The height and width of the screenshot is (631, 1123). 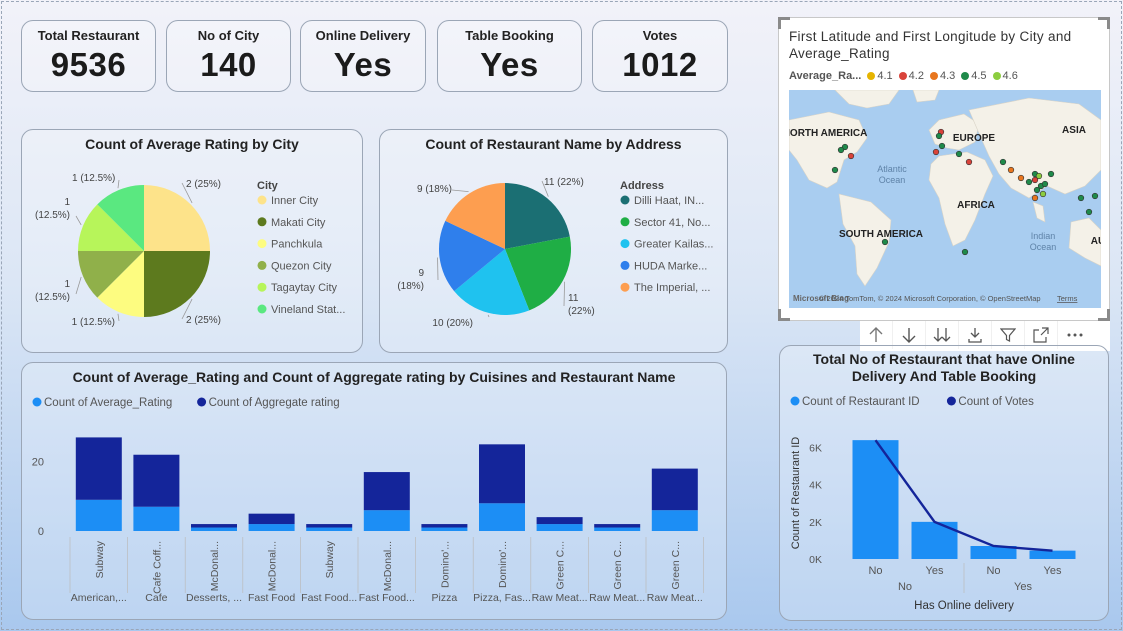 What do you see at coordinates (108, 403) in the screenshot?
I see `legend-item: Count of Average_Rating` at bounding box center [108, 403].